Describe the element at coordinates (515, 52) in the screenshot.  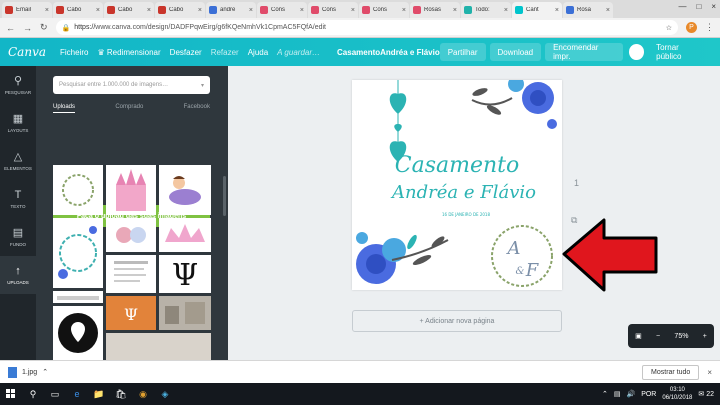
I see `download-button: Download` at that location.